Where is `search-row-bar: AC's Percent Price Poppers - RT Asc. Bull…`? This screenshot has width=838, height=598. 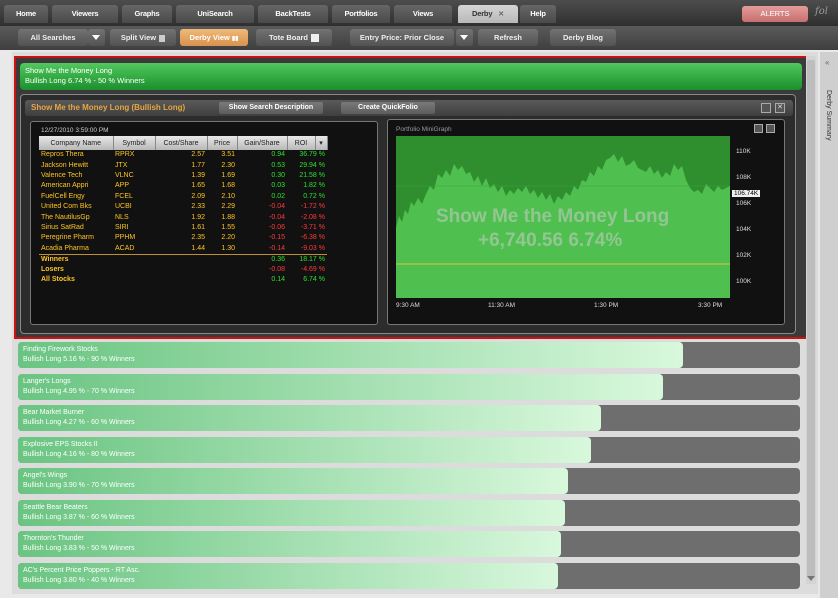 search-row-bar: AC's Percent Price Poppers - RT Asc. Bull… is located at coordinates (288, 575).